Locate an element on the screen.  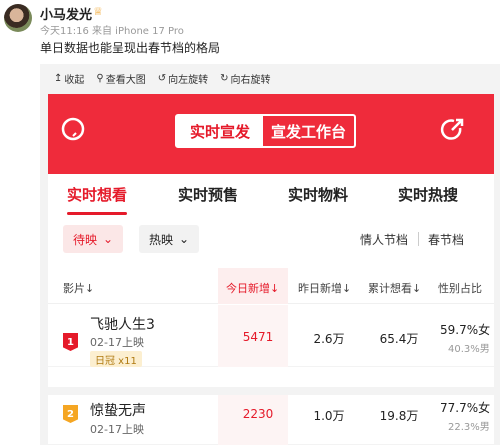
daily-champion-badge: 日冠 x11 is located at coordinates (116, 359).